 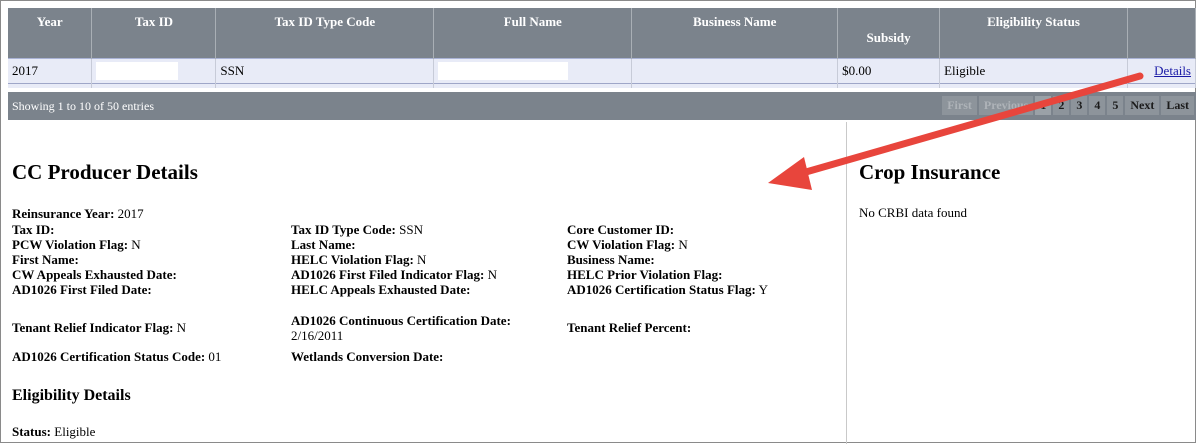 I want to click on field-first-name: First Name:, so click(x=45, y=259).